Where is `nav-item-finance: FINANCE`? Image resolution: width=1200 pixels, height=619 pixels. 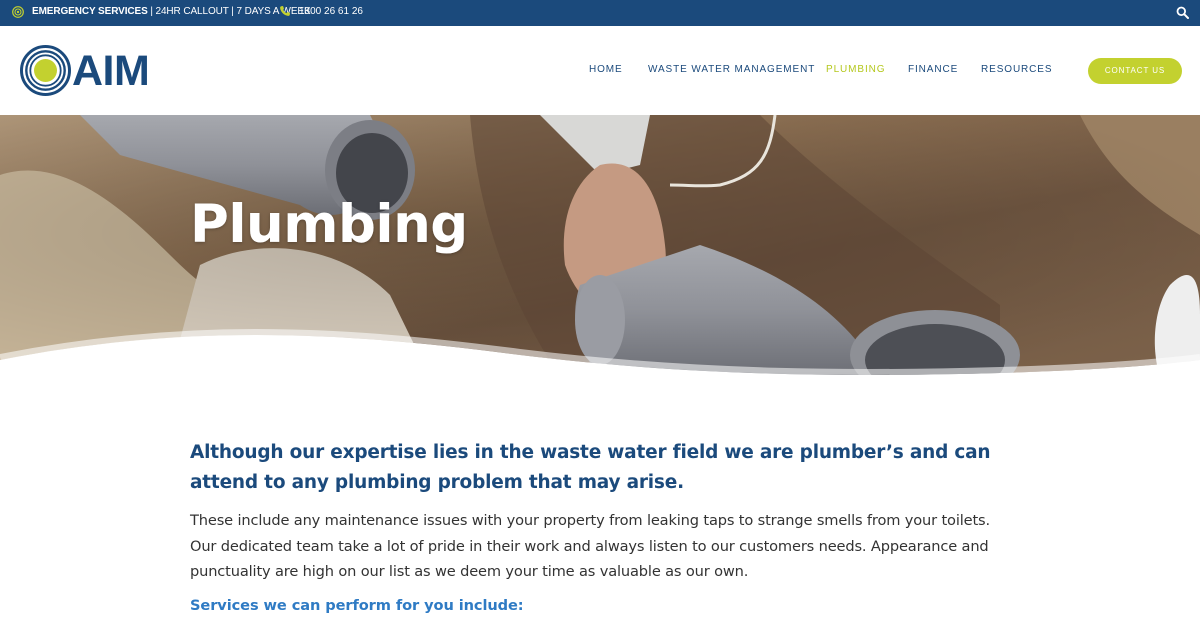
nav-item-finance: FINANCE is located at coordinates (933, 70).